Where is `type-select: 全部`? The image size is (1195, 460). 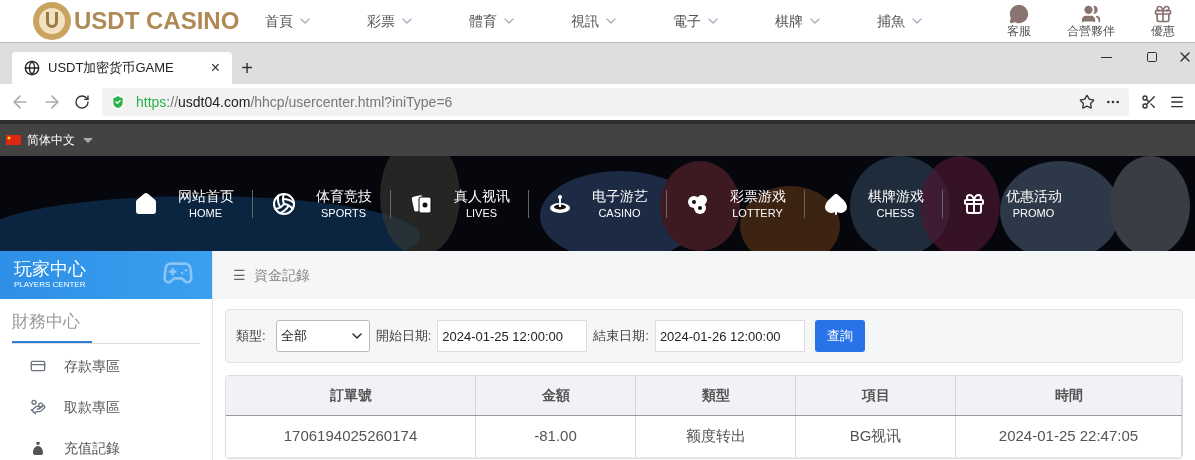 type-select: 全部 is located at coordinates (322, 336).